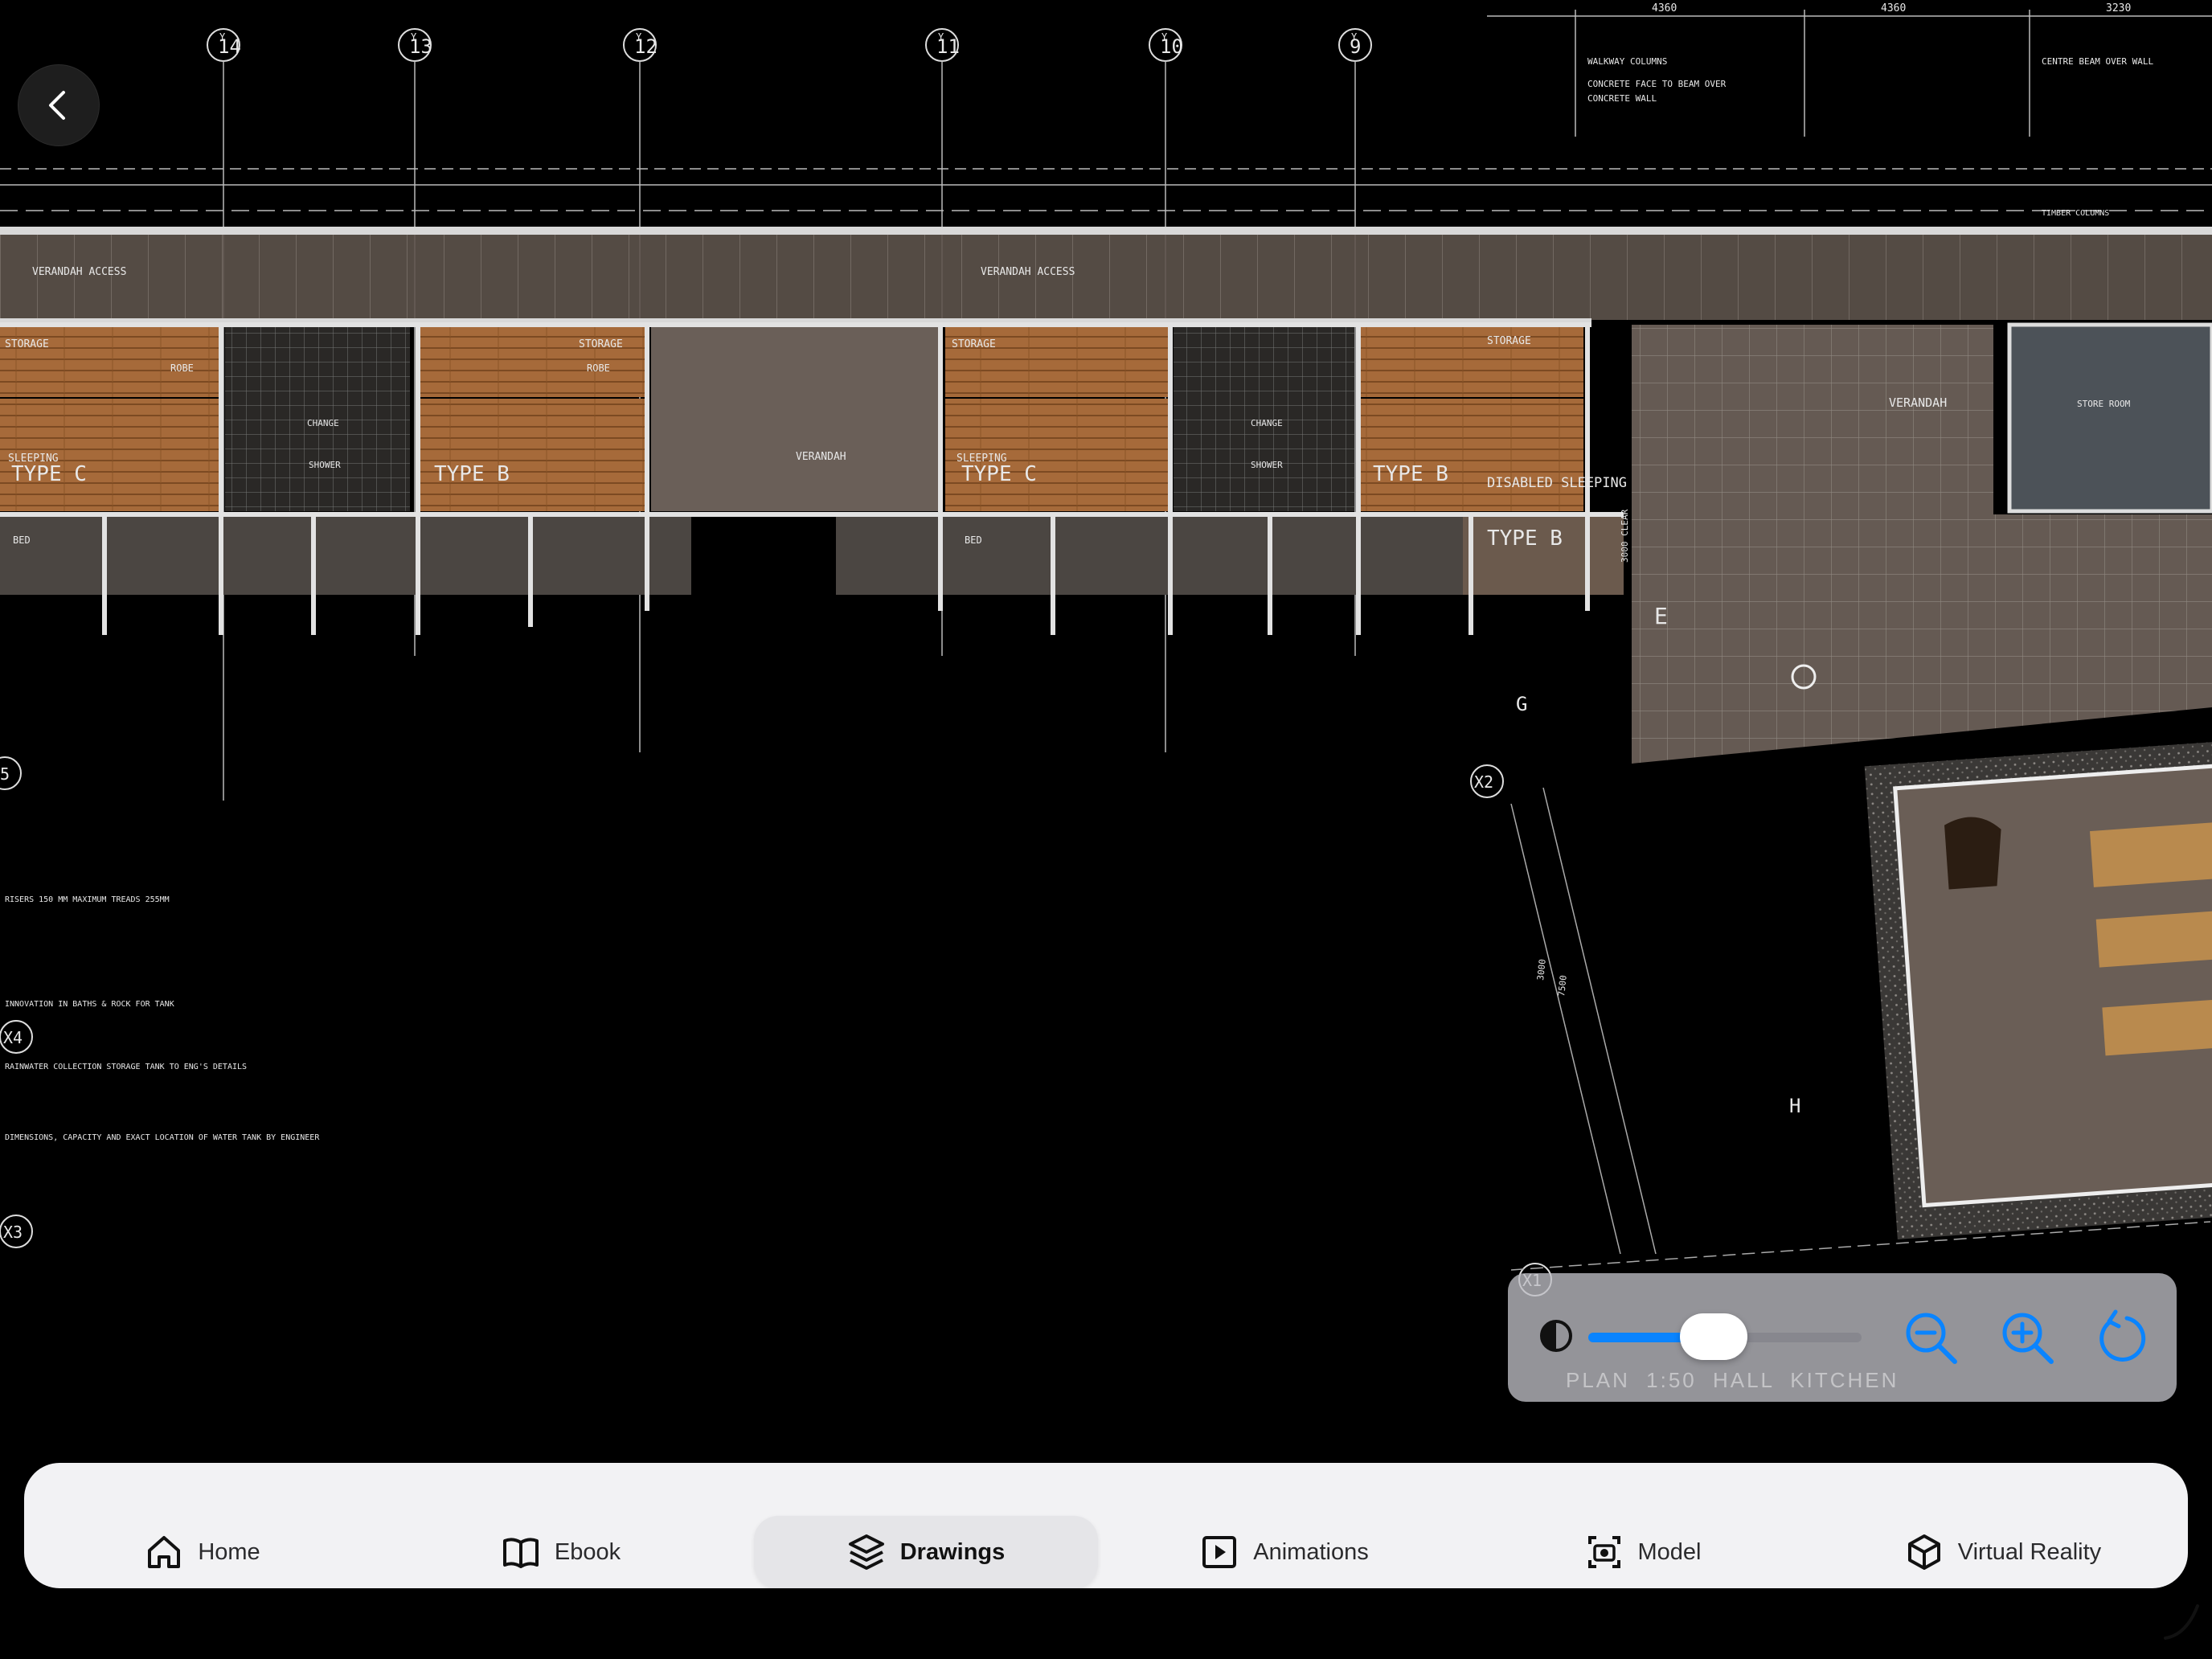  Describe the element at coordinates (1483, 782) in the screenshot. I see `svg-text: X2` at that location.